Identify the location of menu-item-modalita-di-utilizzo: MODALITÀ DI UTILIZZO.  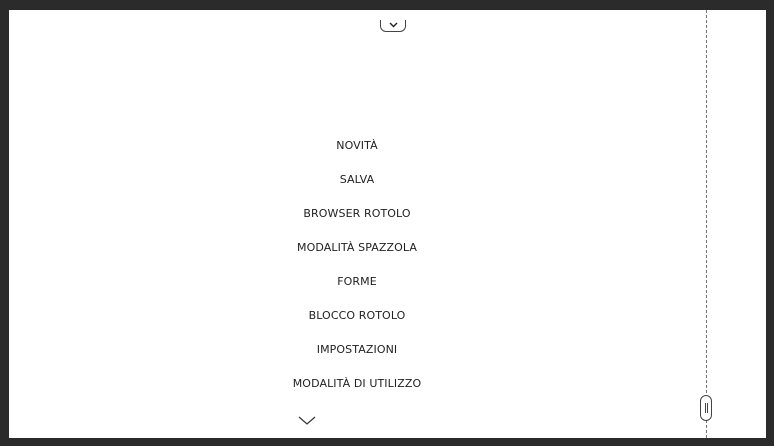
(357, 384).